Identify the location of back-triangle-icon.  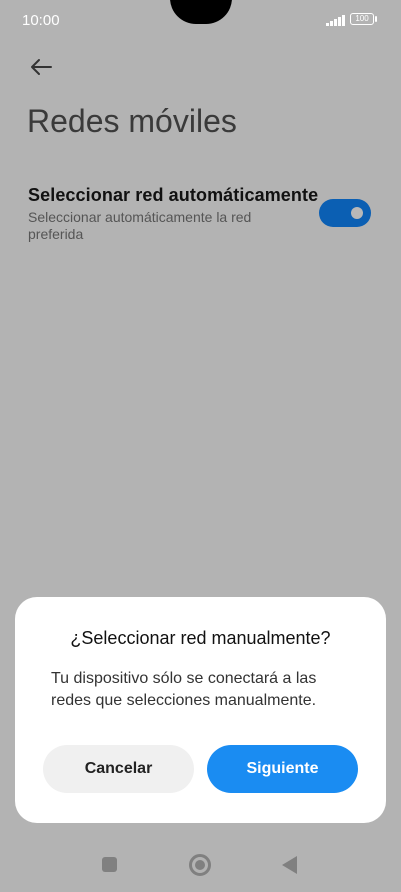
(289, 865).